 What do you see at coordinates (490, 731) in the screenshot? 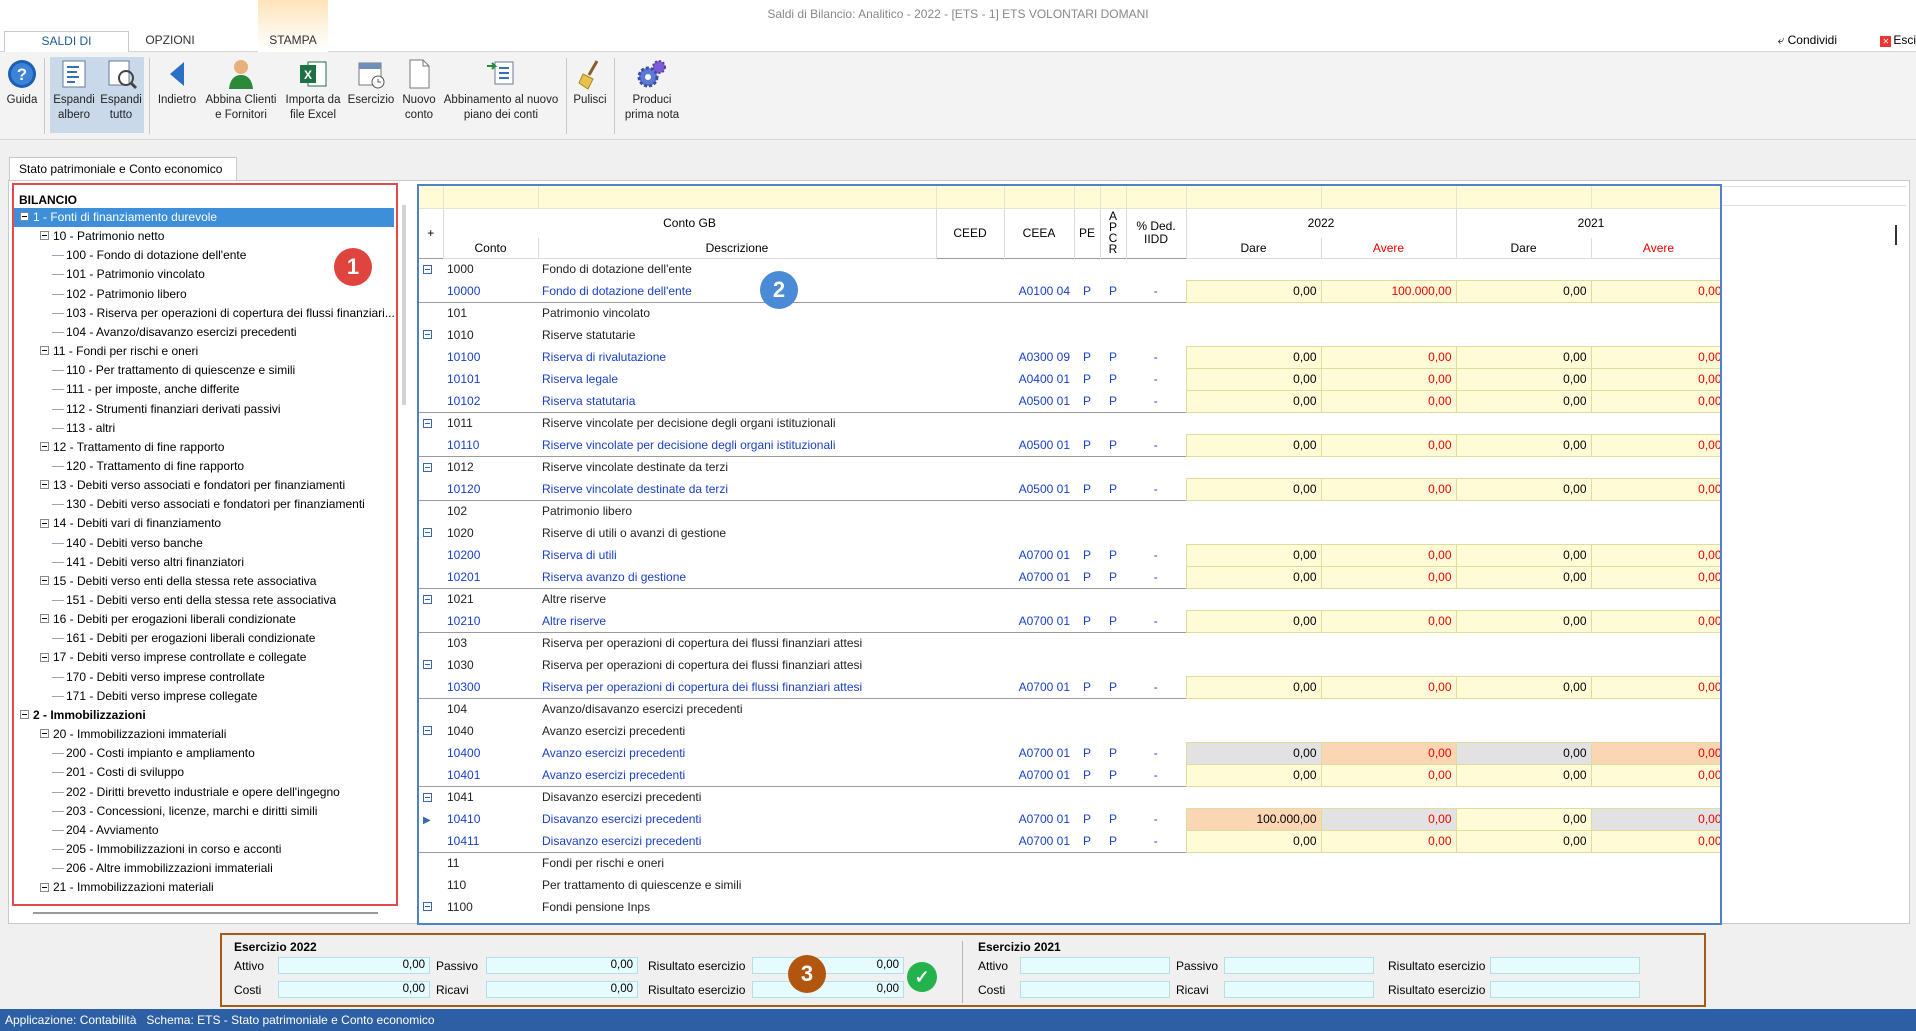
I see `conto-cell: 1040` at bounding box center [490, 731].